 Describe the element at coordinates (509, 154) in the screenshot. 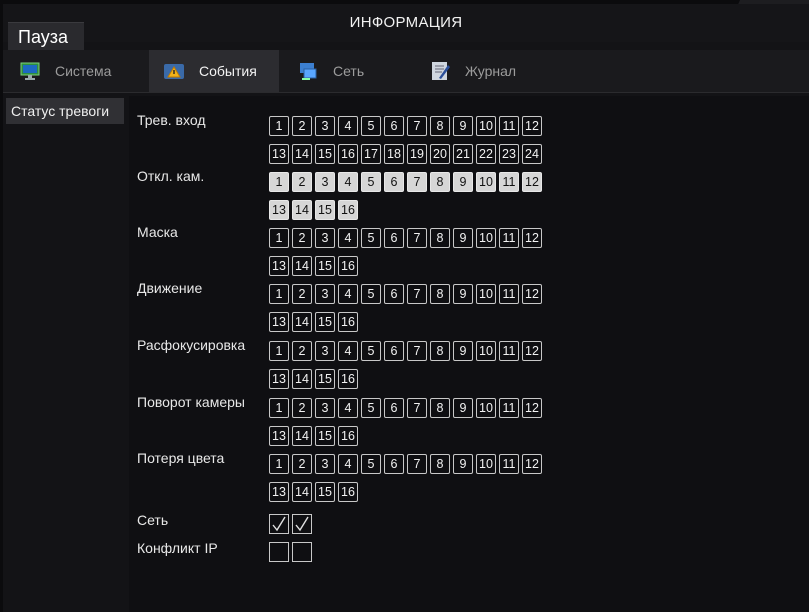

I see `channel-box: 23` at that location.